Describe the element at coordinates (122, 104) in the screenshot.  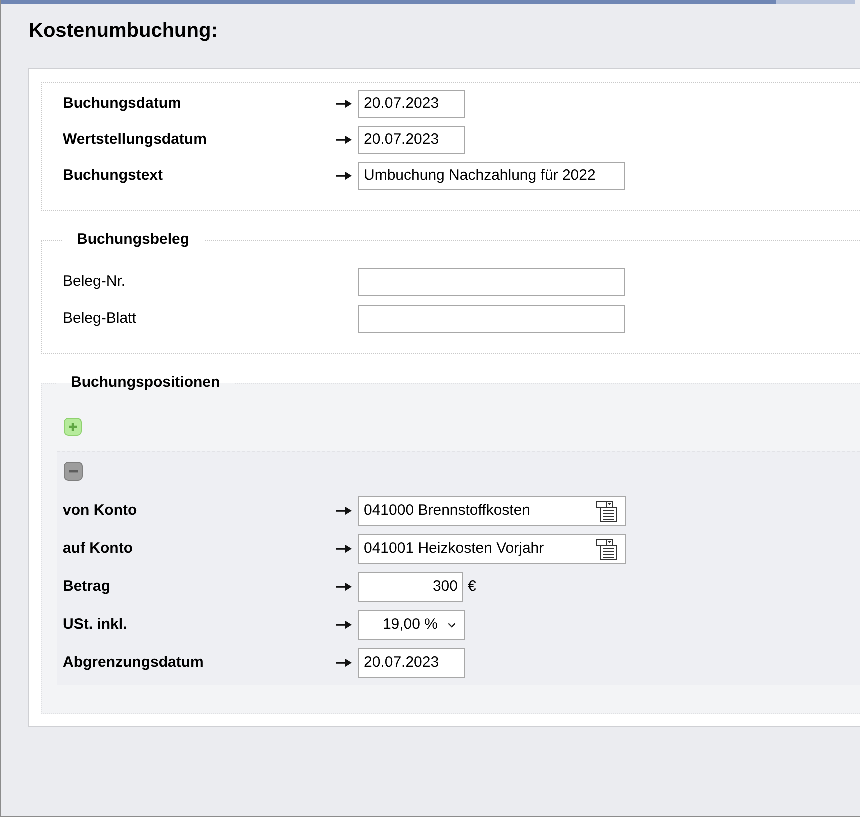
I see `field-label: Buchungsdatum` at that location.